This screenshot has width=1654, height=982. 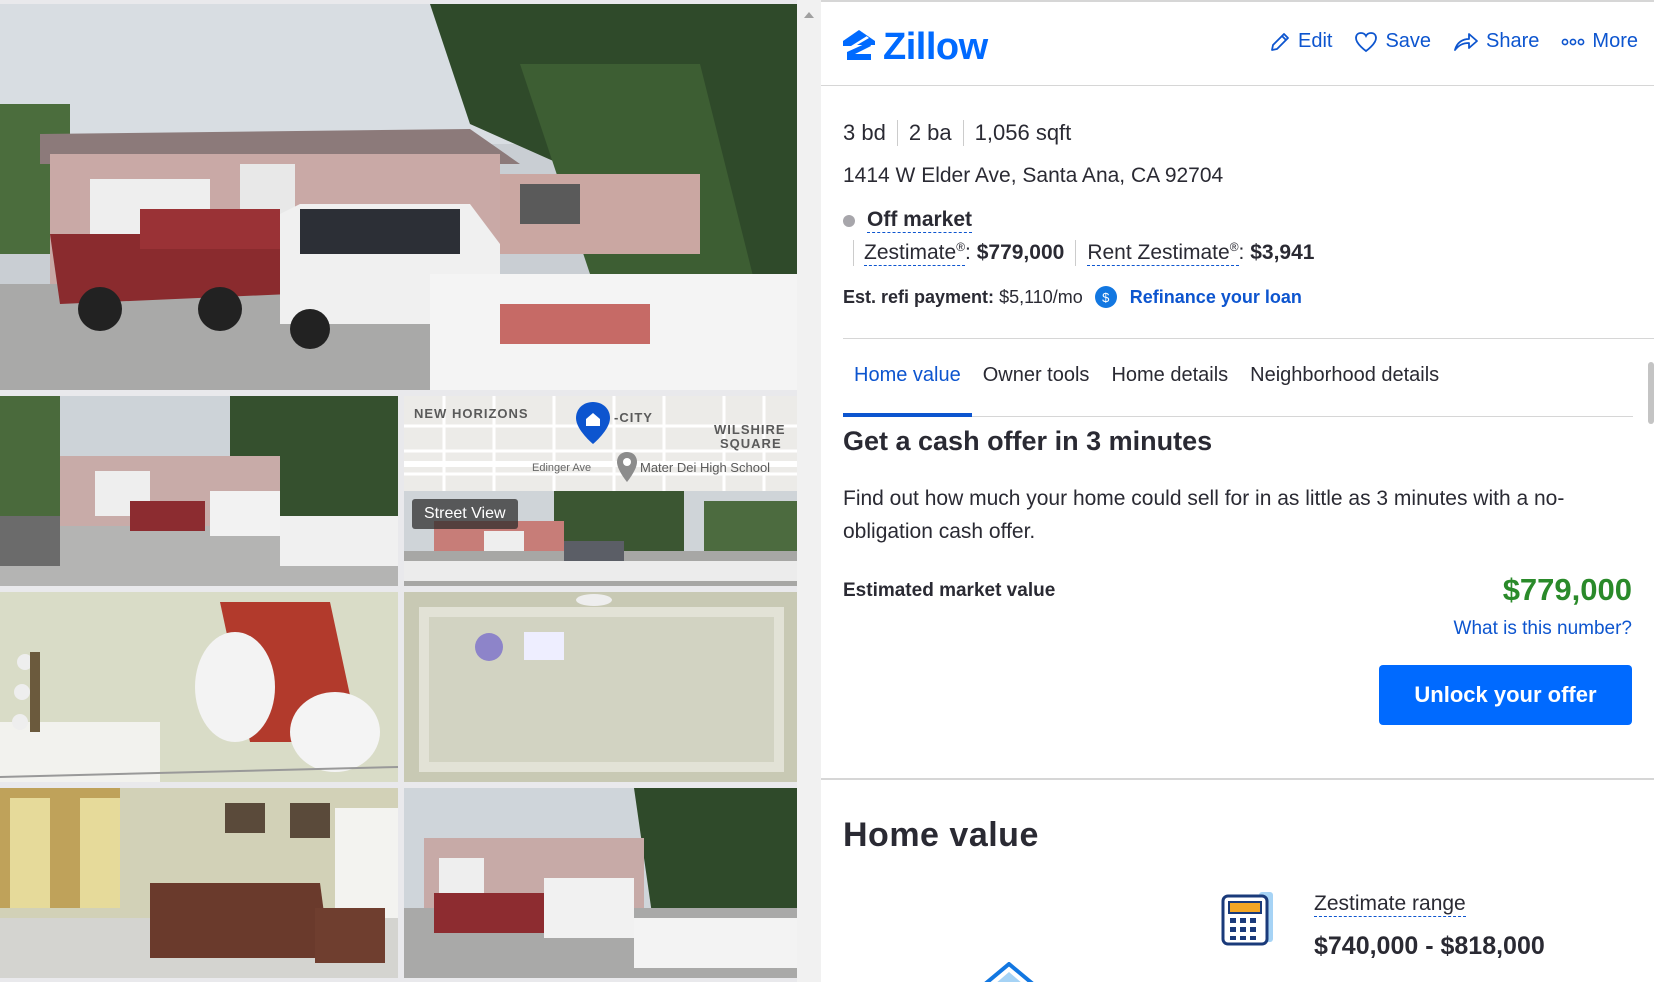 I want to click on gallery-photo-ceiling, so click(x=600, y=687).